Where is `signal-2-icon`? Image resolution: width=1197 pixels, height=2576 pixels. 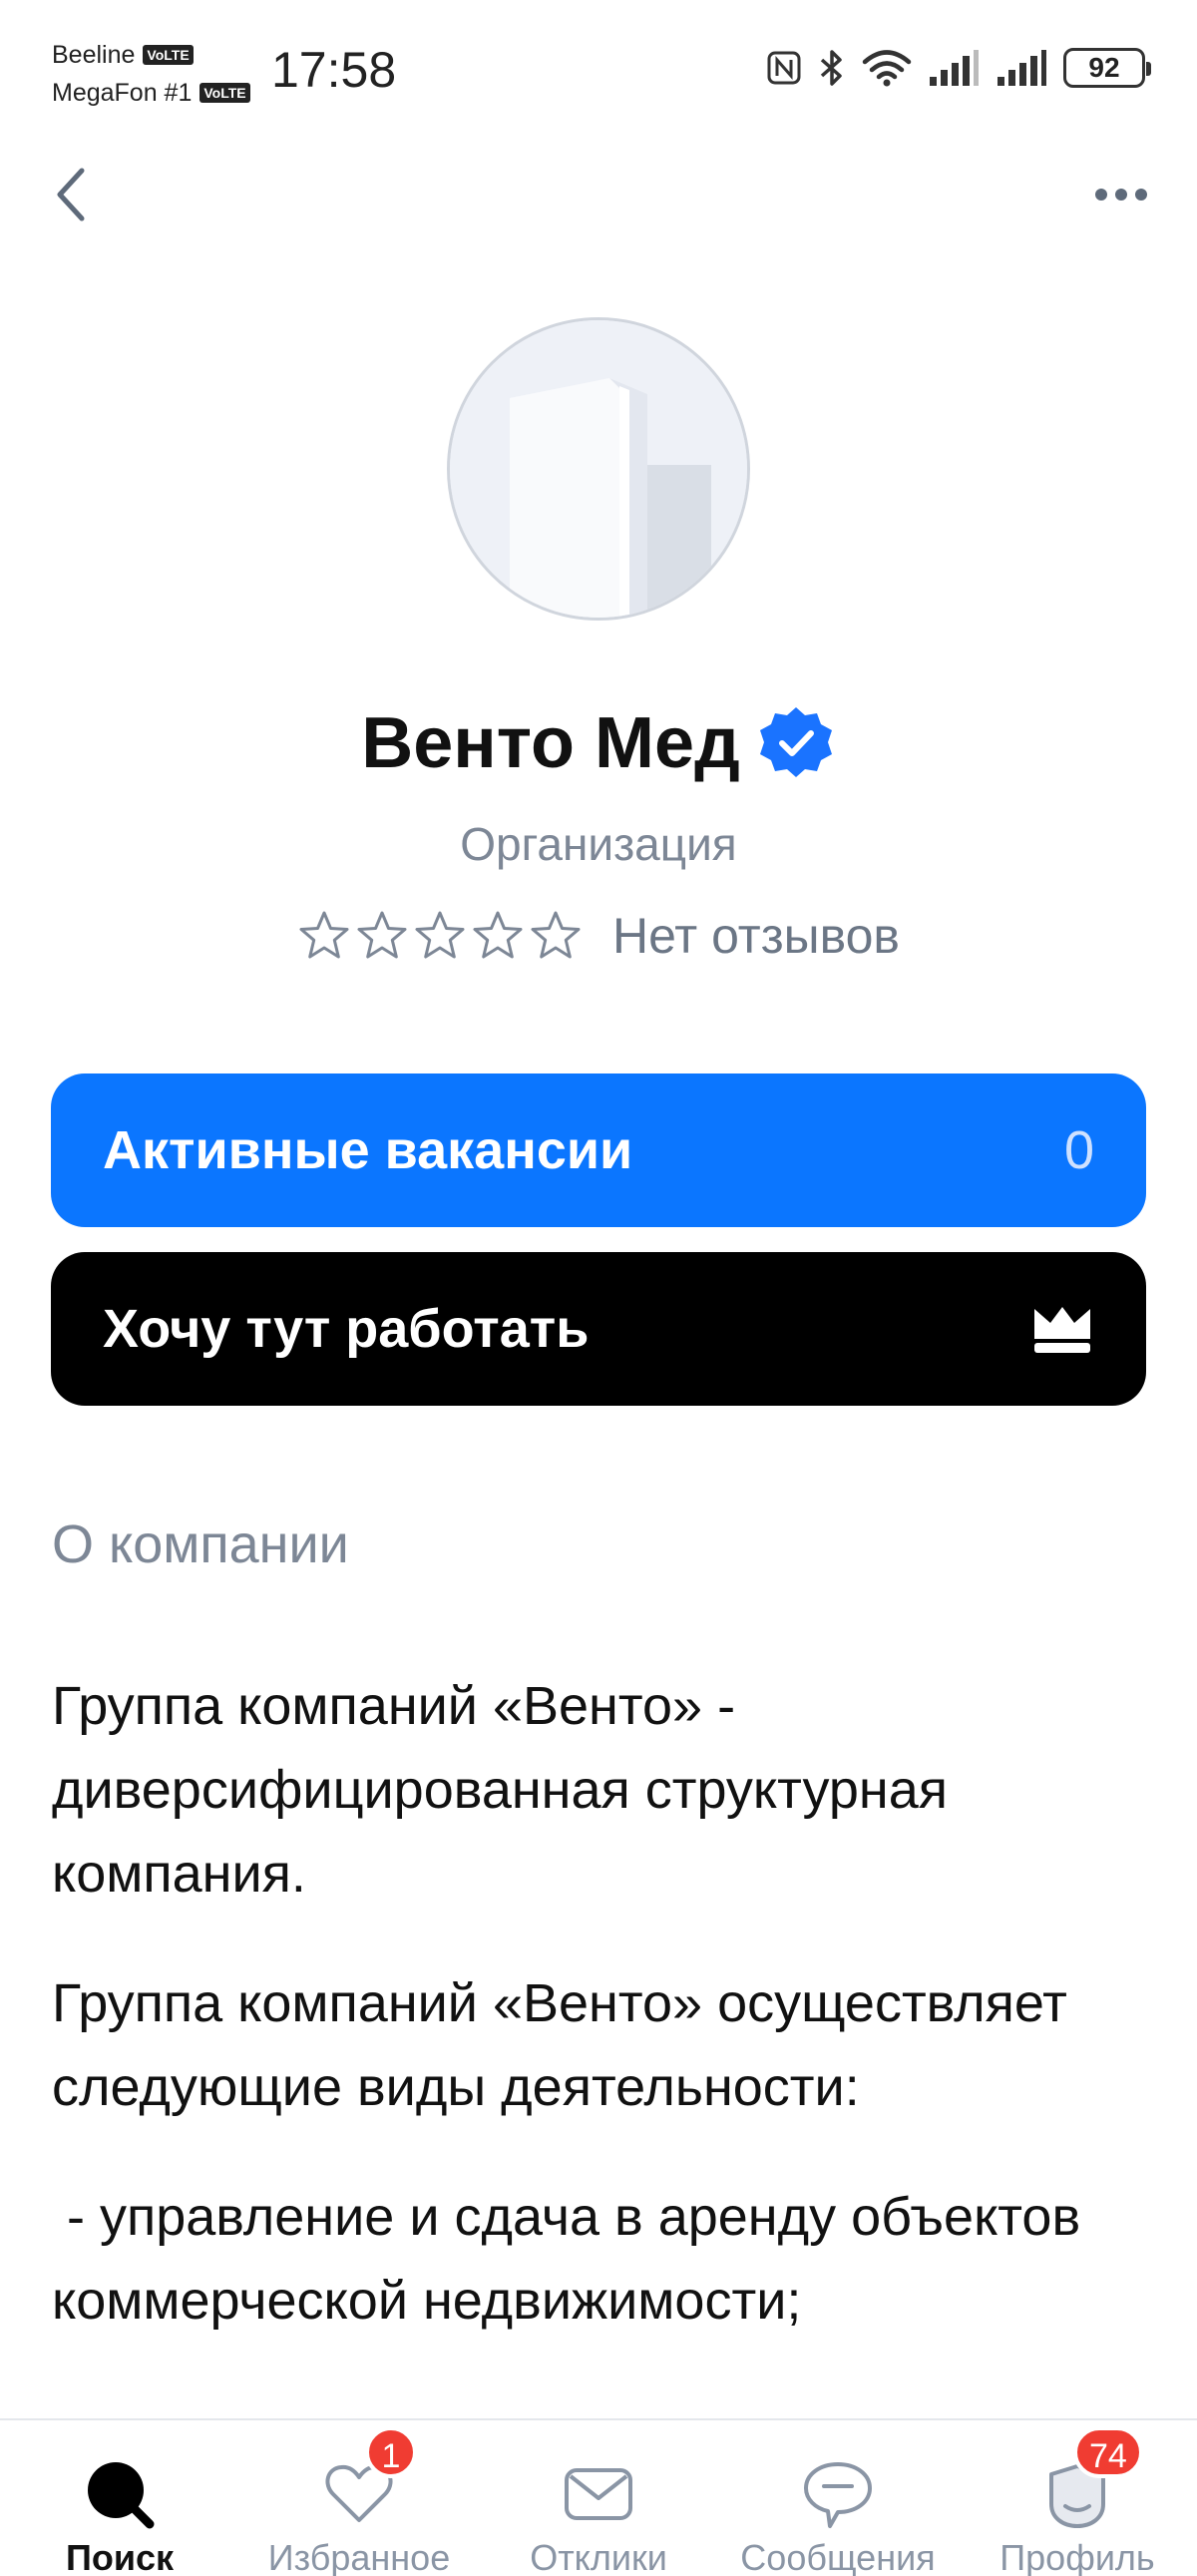 signal-2-icon is located at coordinates (1022, 68).